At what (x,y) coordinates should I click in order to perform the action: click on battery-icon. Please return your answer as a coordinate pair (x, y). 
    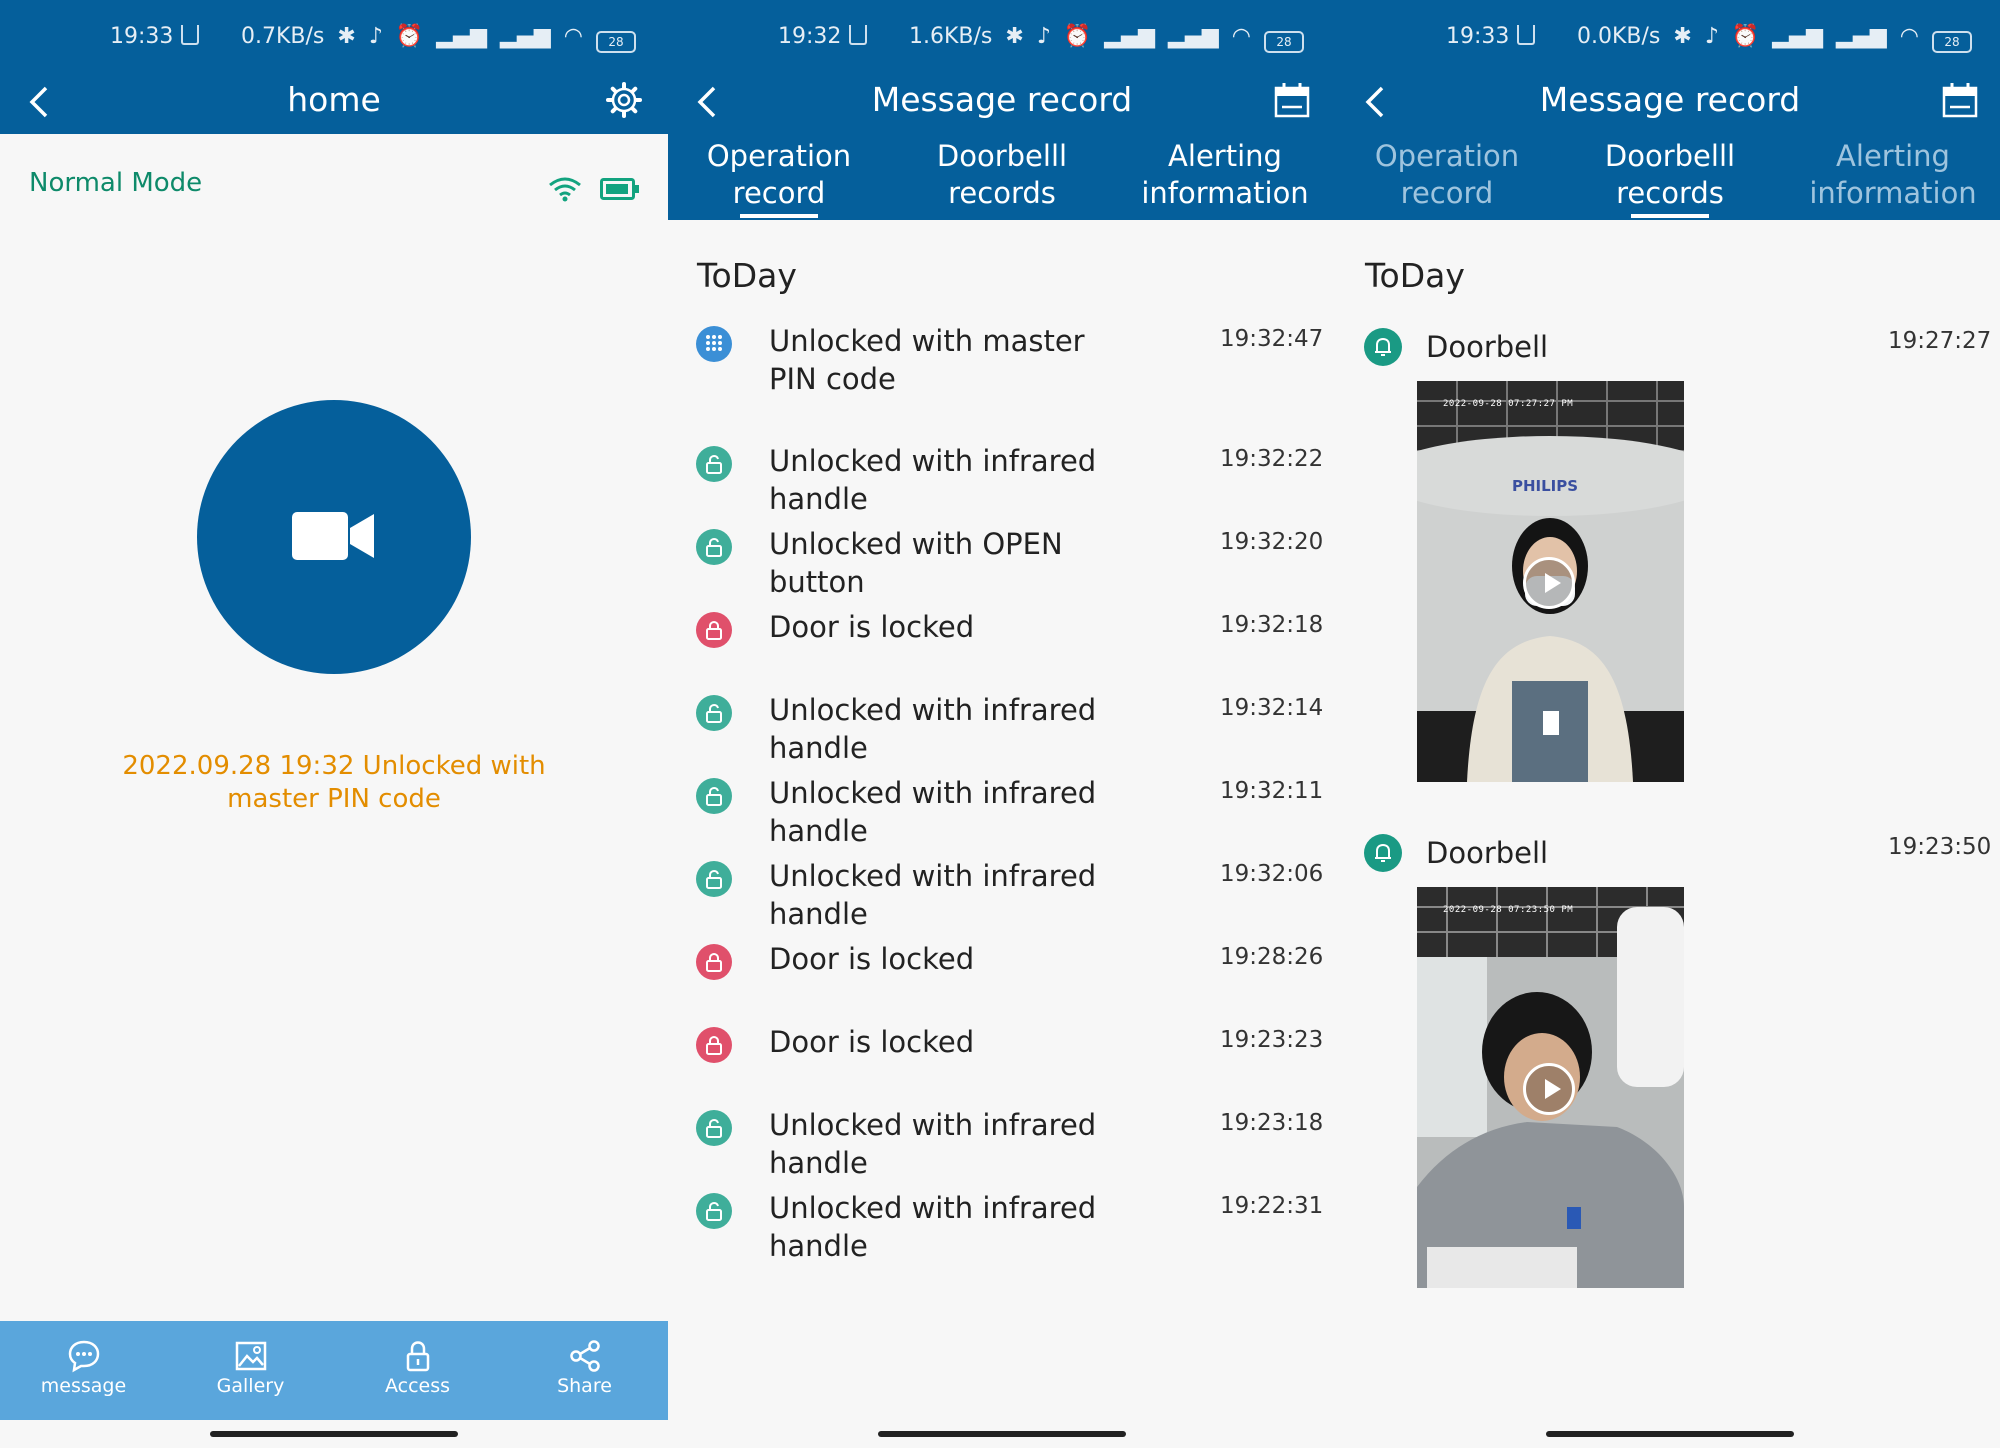
    Looking at the image, I should click on (619, 189).